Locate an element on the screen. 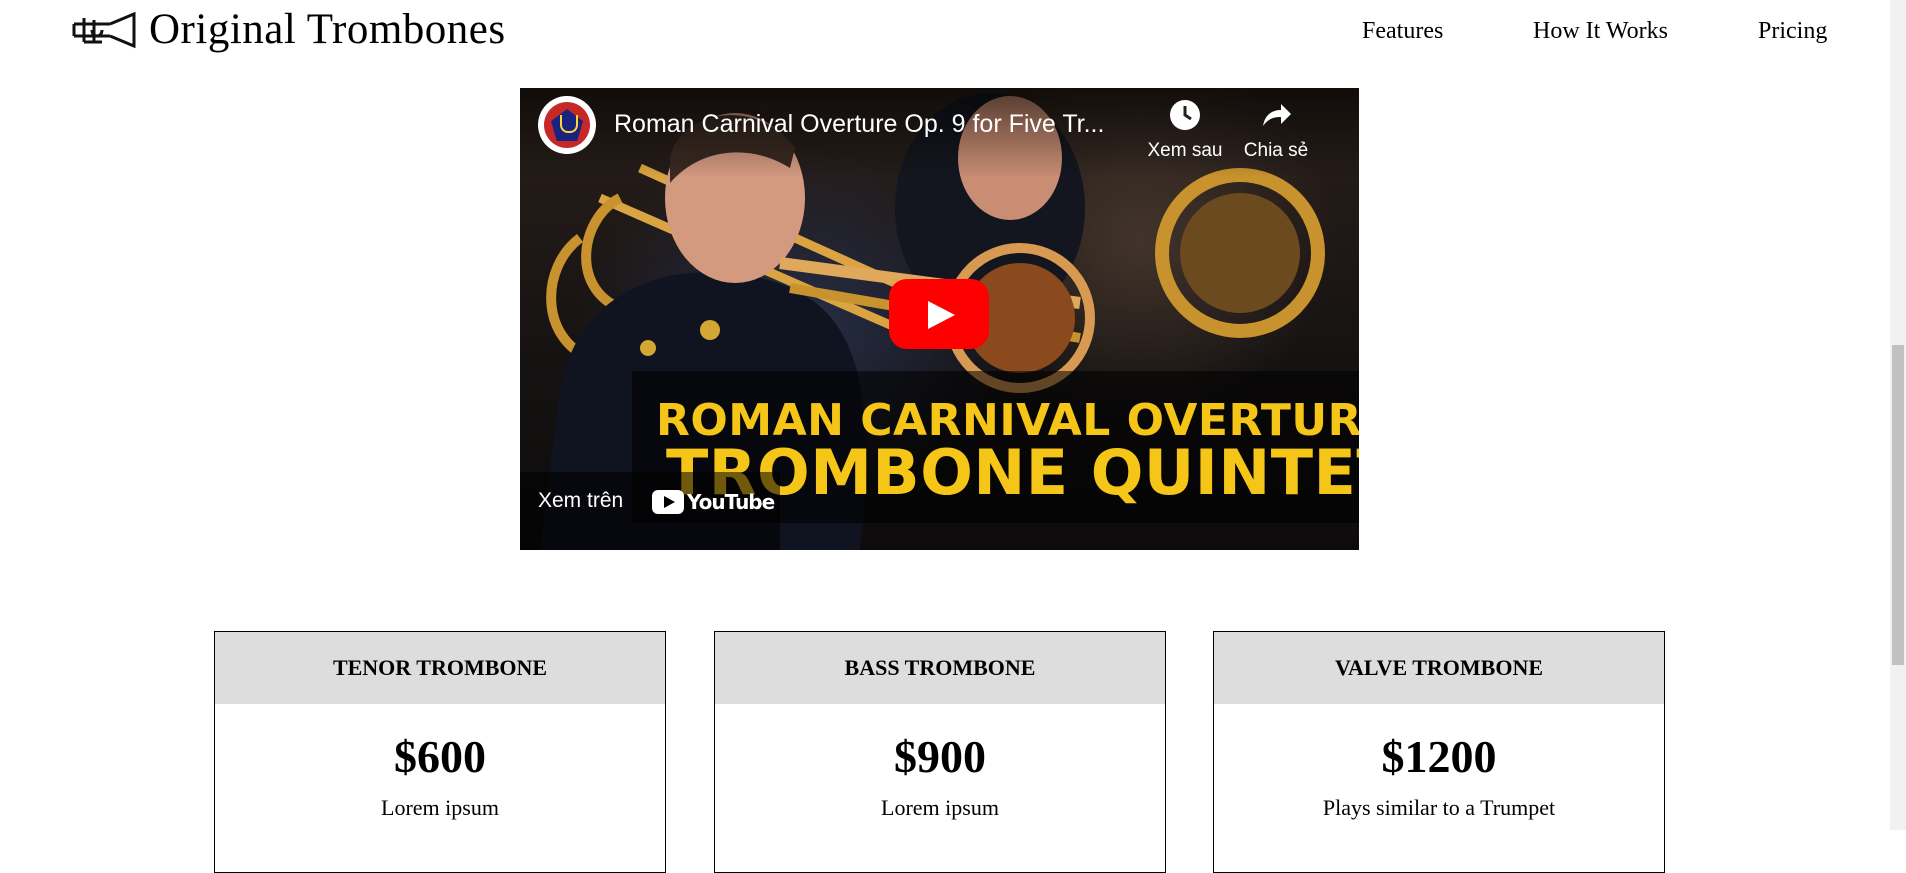 This screenshot has height=873, width=1906. trombone-logo-icon is located at coordinates (104, 30).